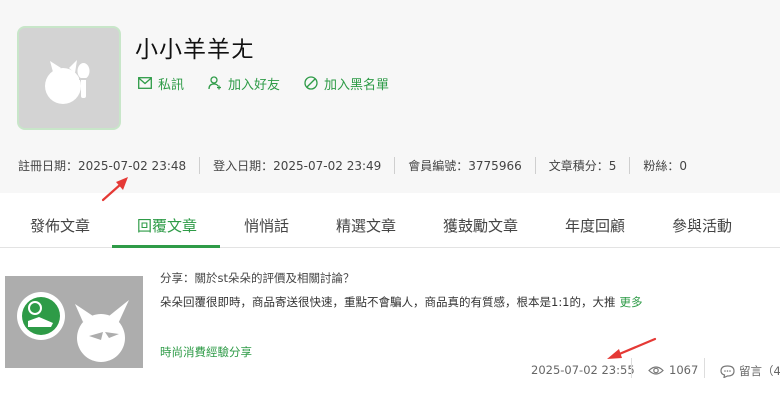  Describe the element at coordinates (102, 166) in the screenshot. I see `register-date: 註冊日期：2025-07-02 23:48` at that location.